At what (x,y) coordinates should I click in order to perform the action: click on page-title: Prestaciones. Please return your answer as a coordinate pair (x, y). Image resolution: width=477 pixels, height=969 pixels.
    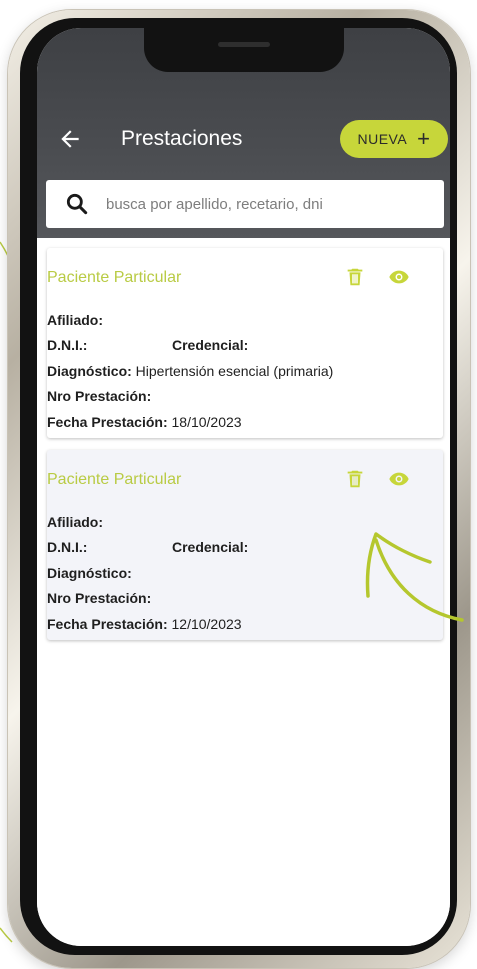
    Looking at the image, I should click on (182, 138).